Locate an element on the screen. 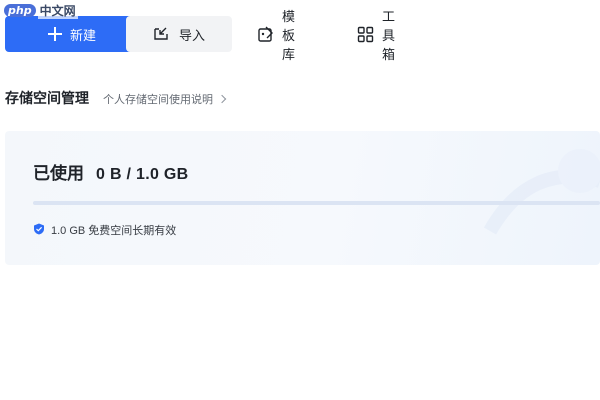 The width and height of the screenshot is (600, 400). new-button: 新建 is located at coordinates (72, 34).